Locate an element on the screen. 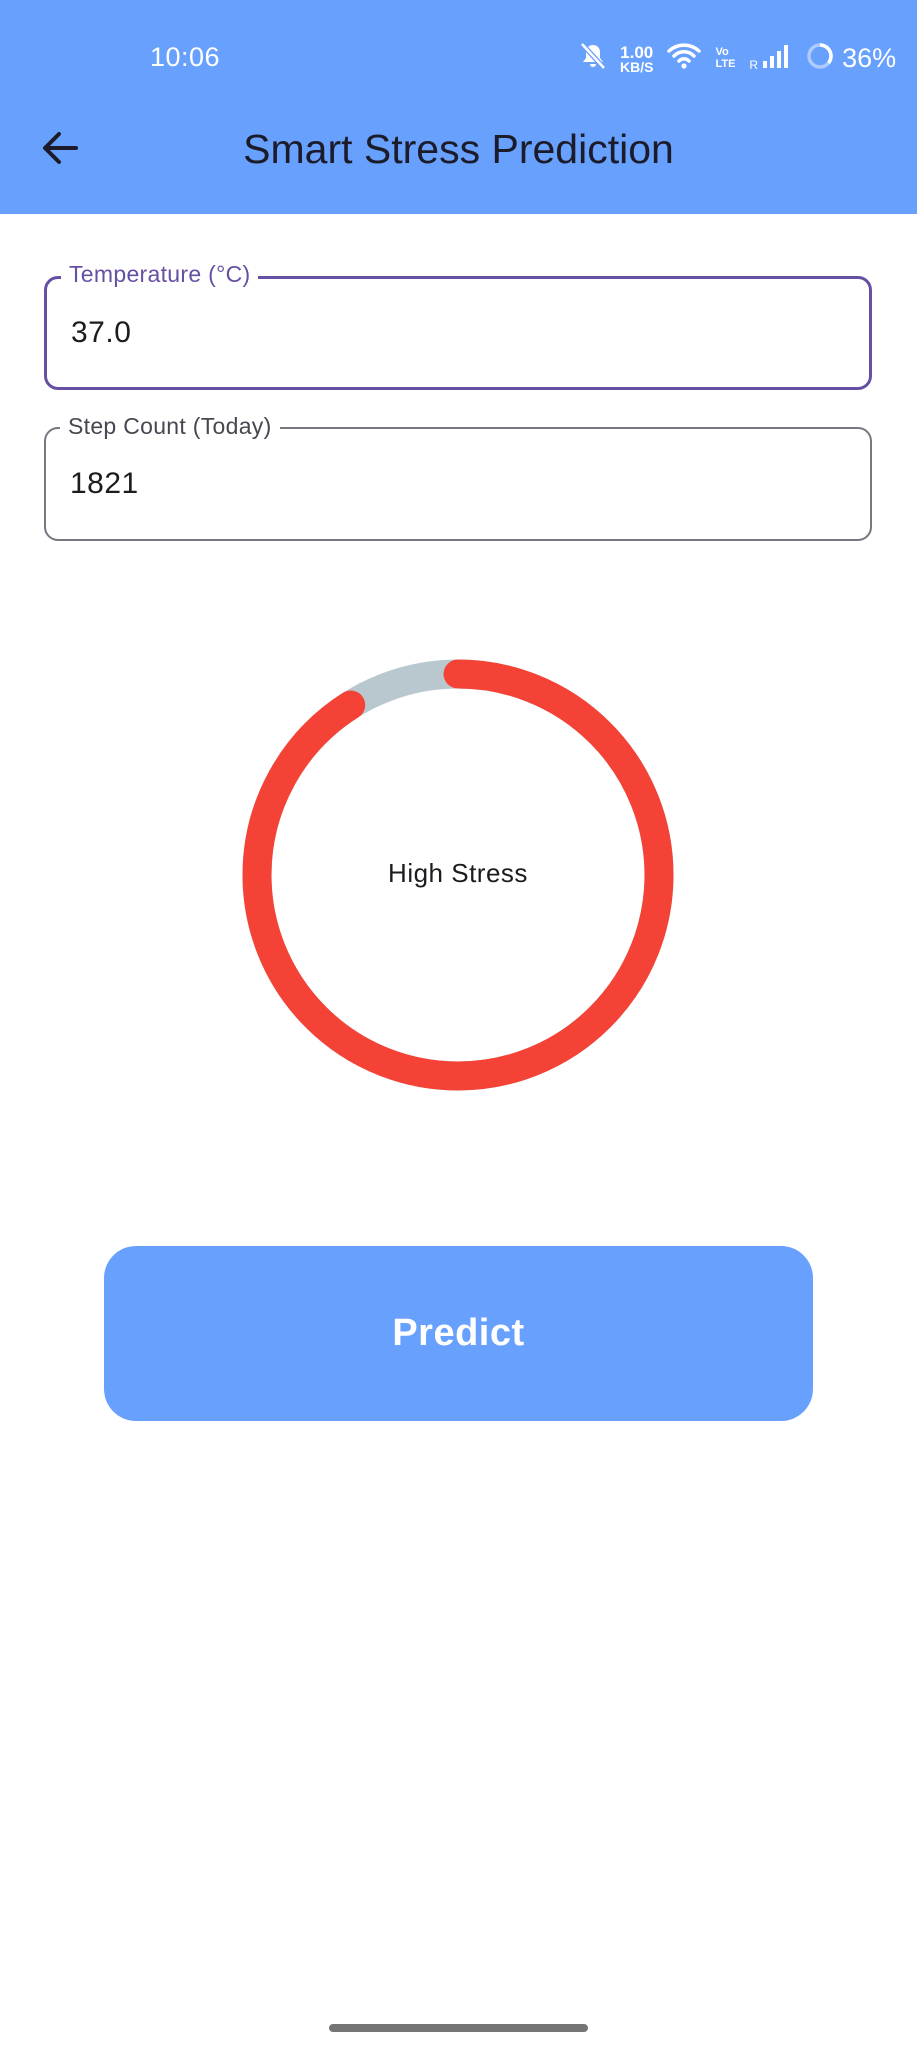  battery-ring-icon is located at coordinates (820, 58).